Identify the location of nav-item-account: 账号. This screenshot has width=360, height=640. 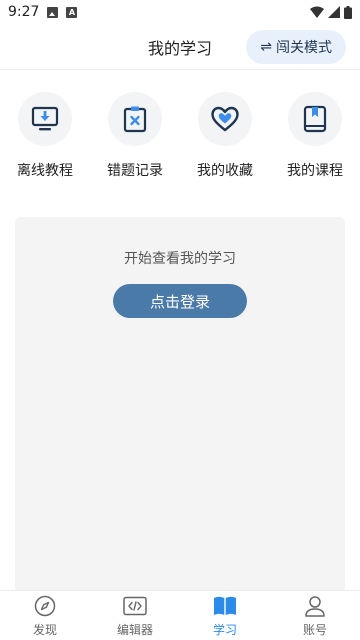
(315, 615).